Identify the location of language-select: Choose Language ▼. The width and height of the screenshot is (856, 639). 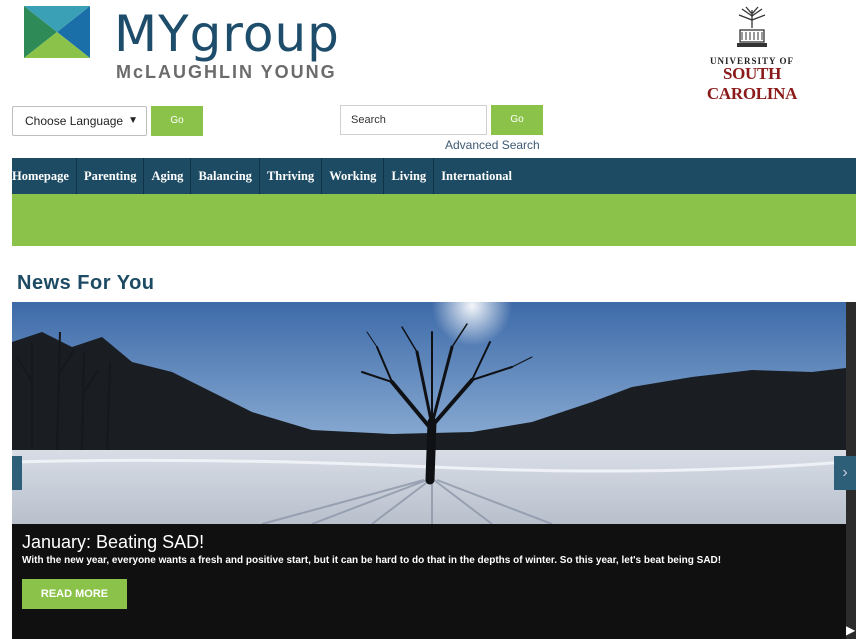
(79, 121).